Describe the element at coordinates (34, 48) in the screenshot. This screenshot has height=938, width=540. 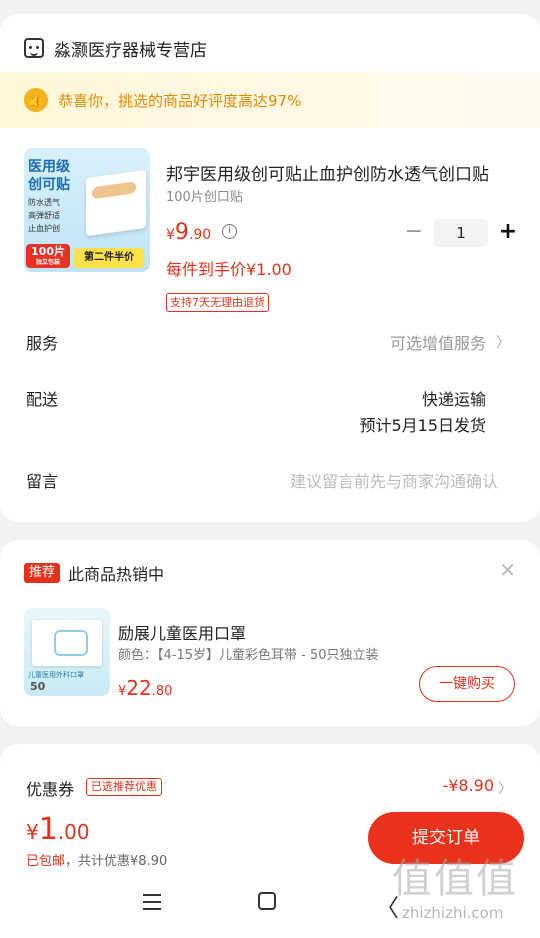
I see `store-icon` at that location.